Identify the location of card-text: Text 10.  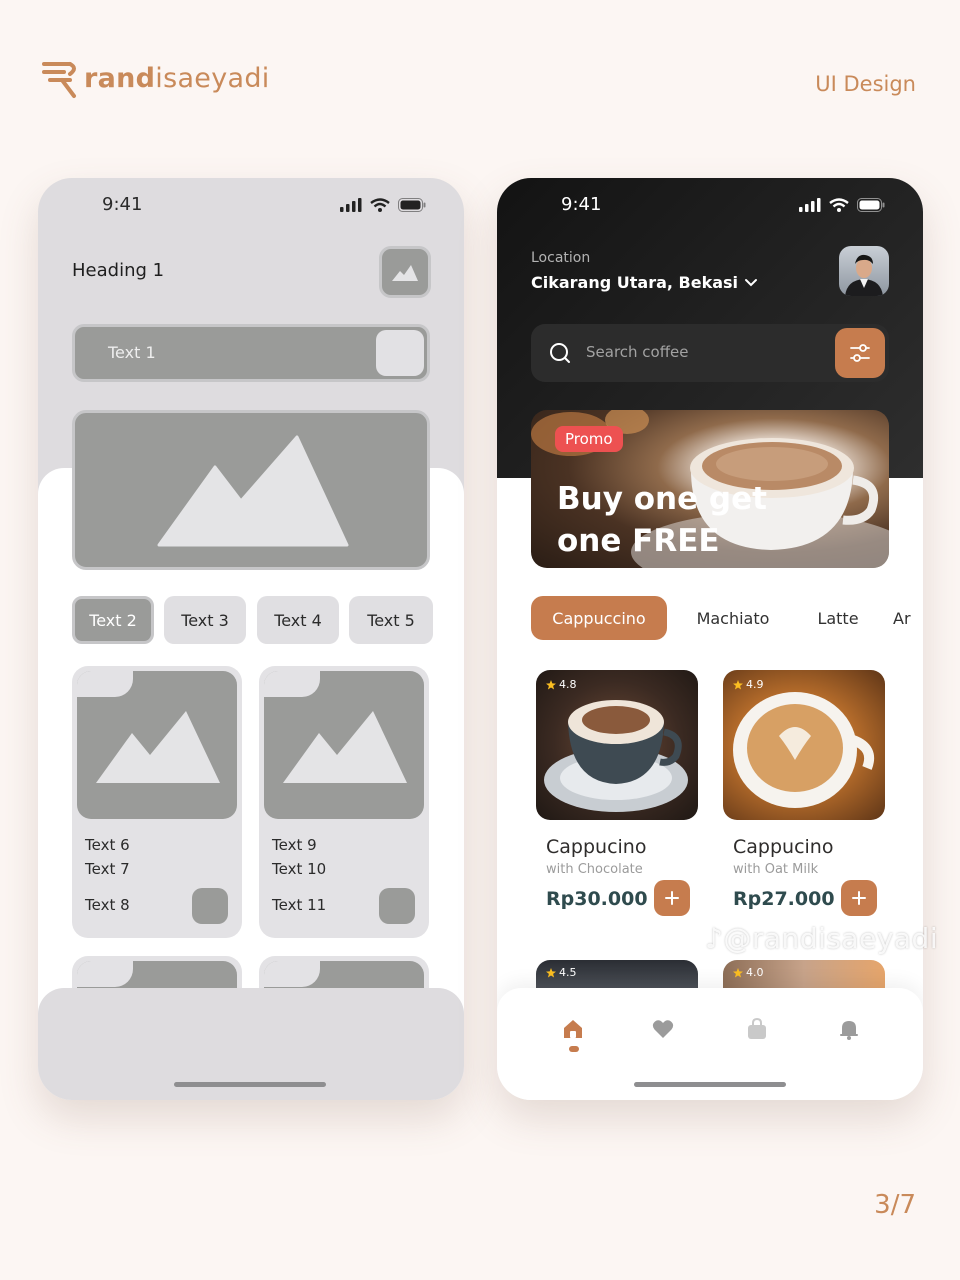
(299, 869).